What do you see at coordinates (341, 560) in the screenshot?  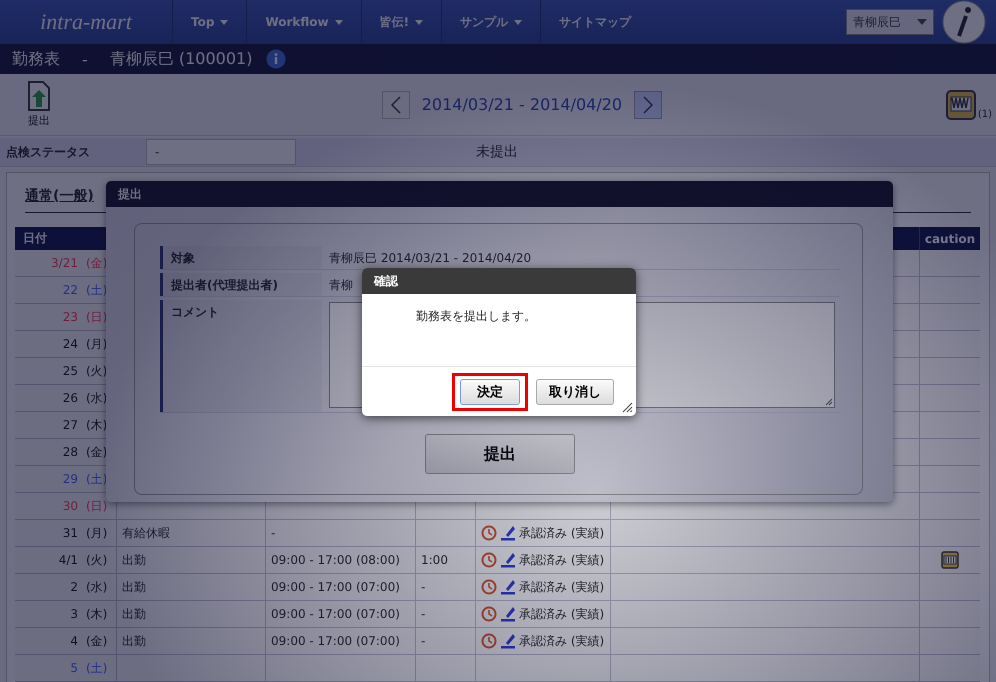 I see `table-cell: 09:00 - 17:00 (08:00)` at bounding box center [341, 560].